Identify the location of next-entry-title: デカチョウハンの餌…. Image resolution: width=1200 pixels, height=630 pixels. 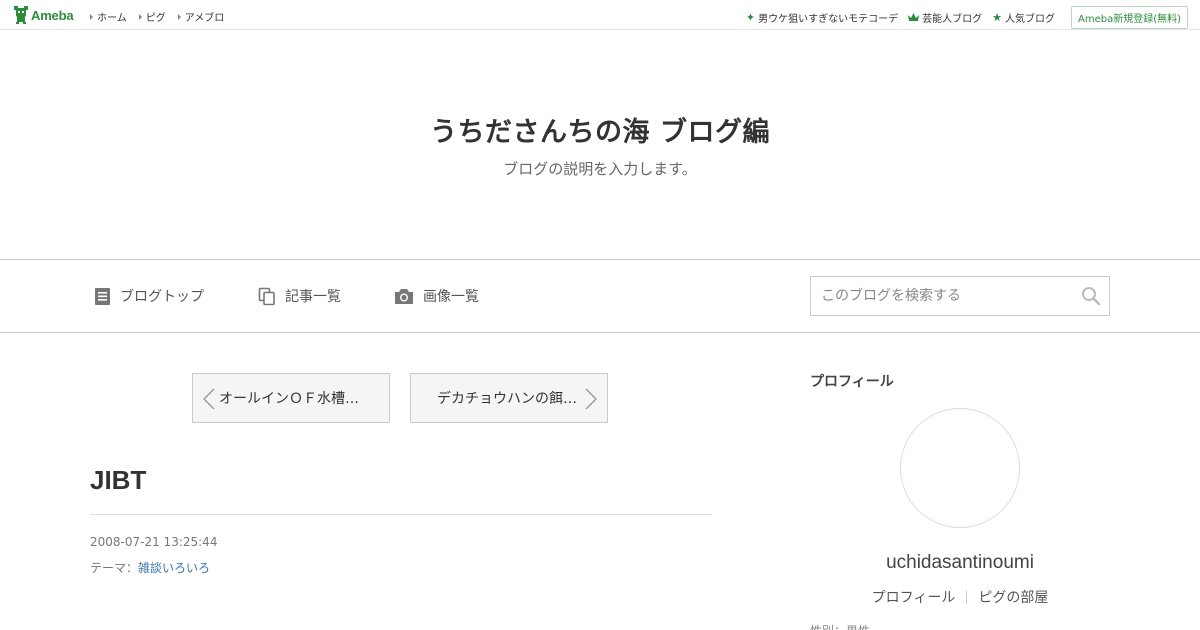
(507, 399).